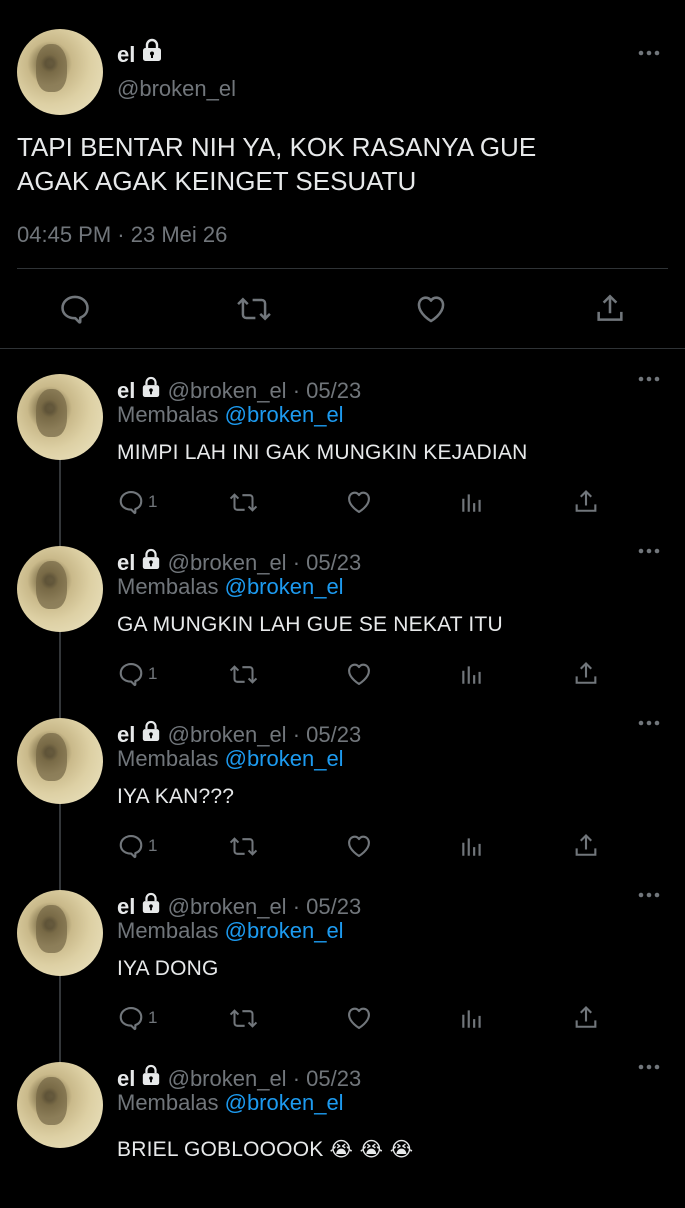  Describe the element at coordinates (64, 234) in the screenshot. I see `tweet-time: 04:45 PM` at that location.